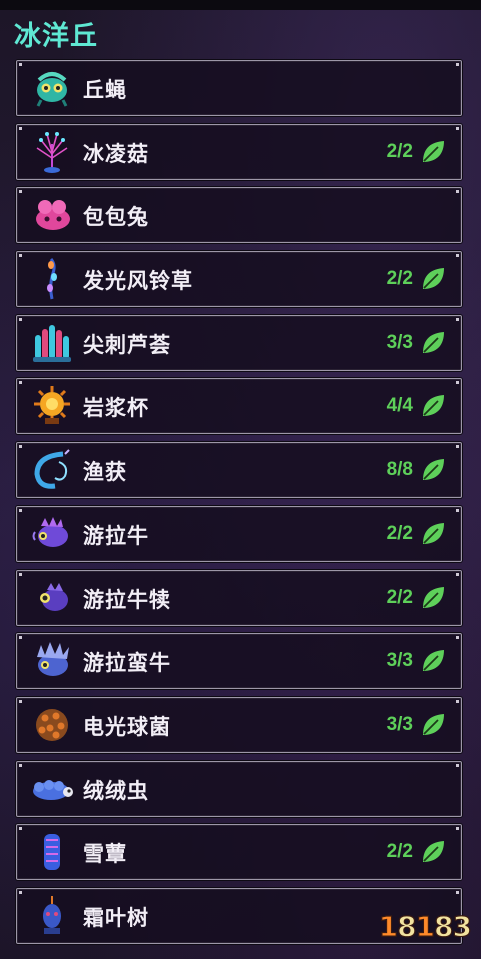  What do you see at coordinates (52, 470) in the screenshot?
I see `fishing-hook-icon` at bounding box center [52, 470].